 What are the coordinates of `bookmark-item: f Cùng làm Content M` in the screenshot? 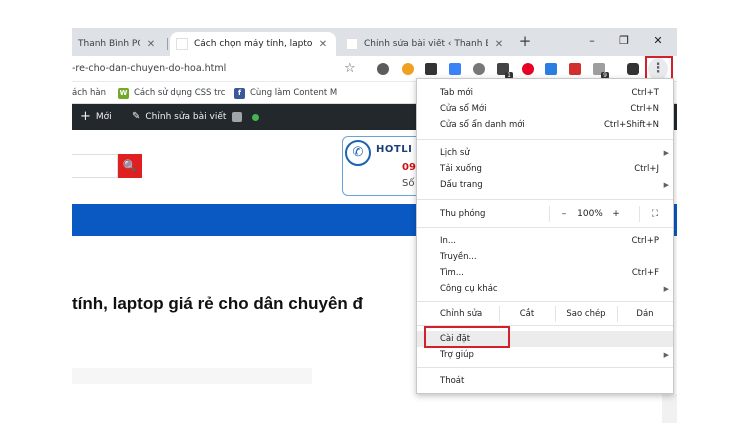 It's located at (285, 93).